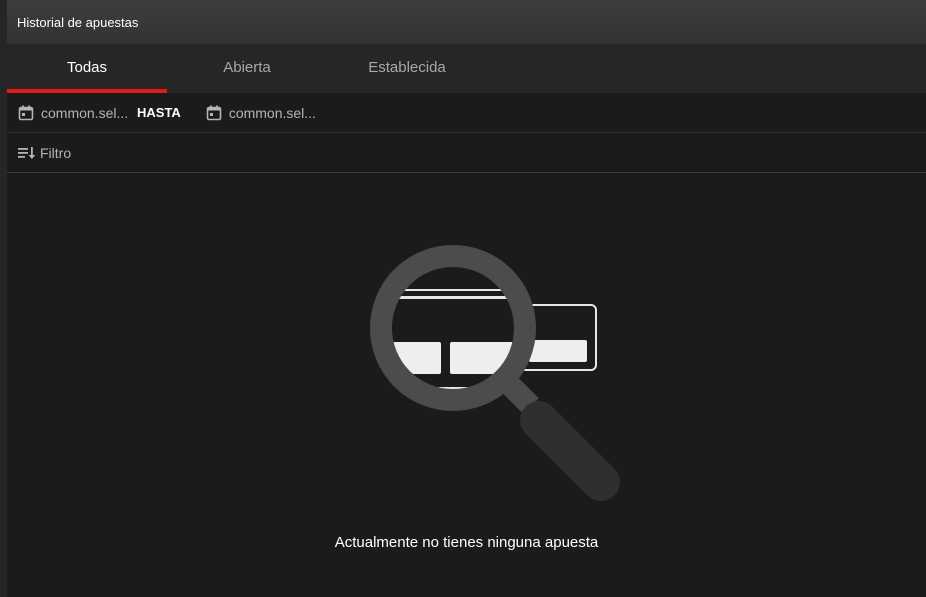  I want to click on tab-bar: Todas Abierta Establecida, so click(466, 68).